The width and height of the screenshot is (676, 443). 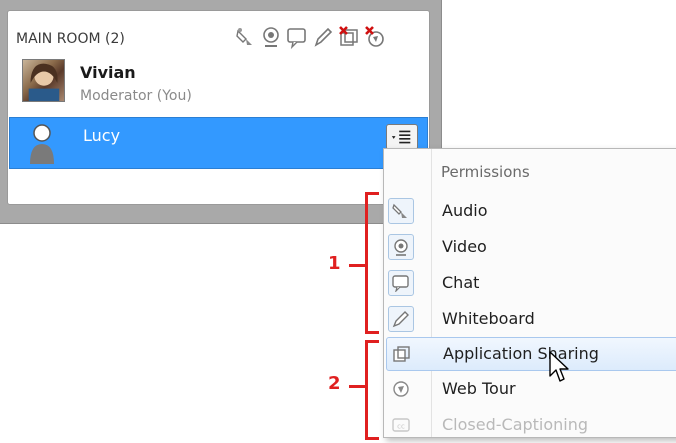 I want to click on menu-item-label: Whiteboard, so click(x=488, y=318).